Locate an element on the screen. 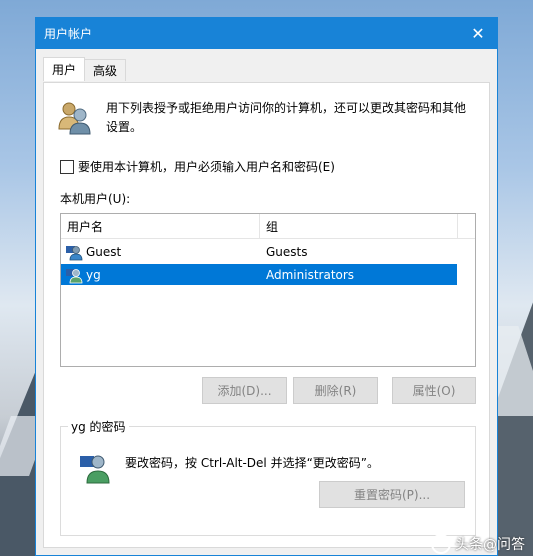  info-row: 用下列表授予或拒绝用户访问你的计算机，还可以更改其密码和其他设置。 is located at coordinates (266, 118).